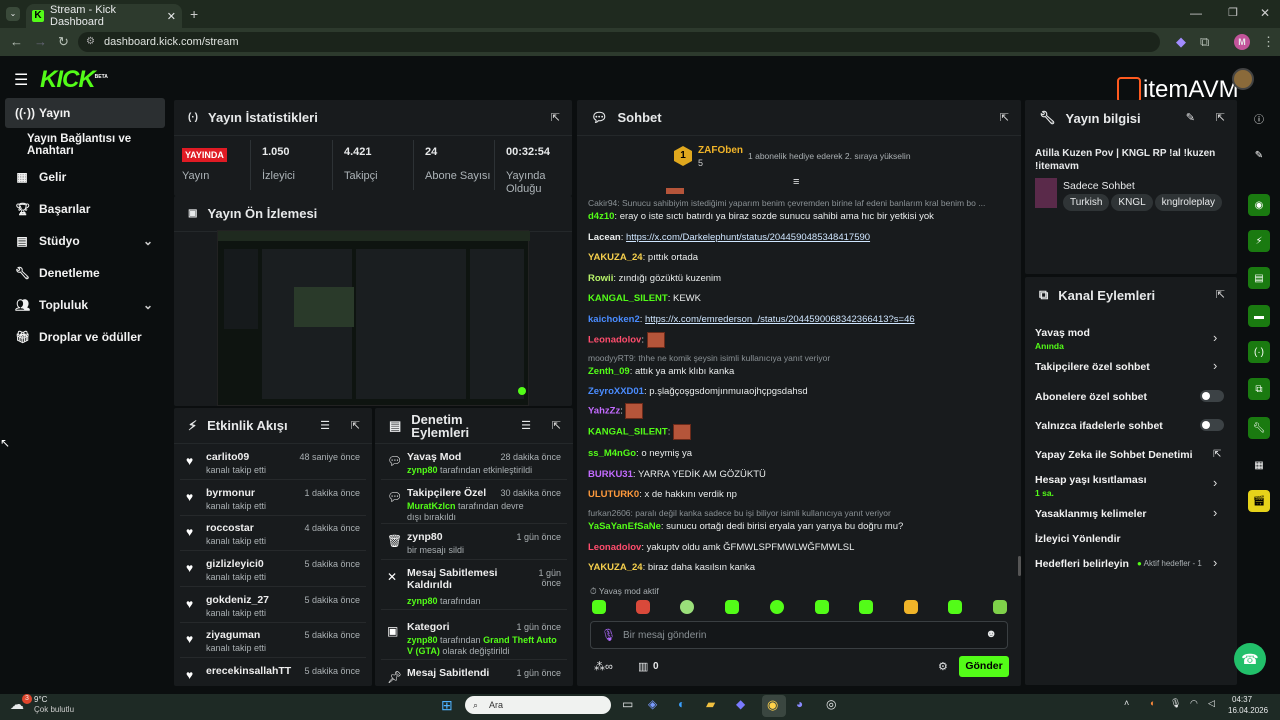 The width and height of the screenshot is (1280, 720). I want to click on clapperboard-icon: 🎬︎, so click(1259, 501).